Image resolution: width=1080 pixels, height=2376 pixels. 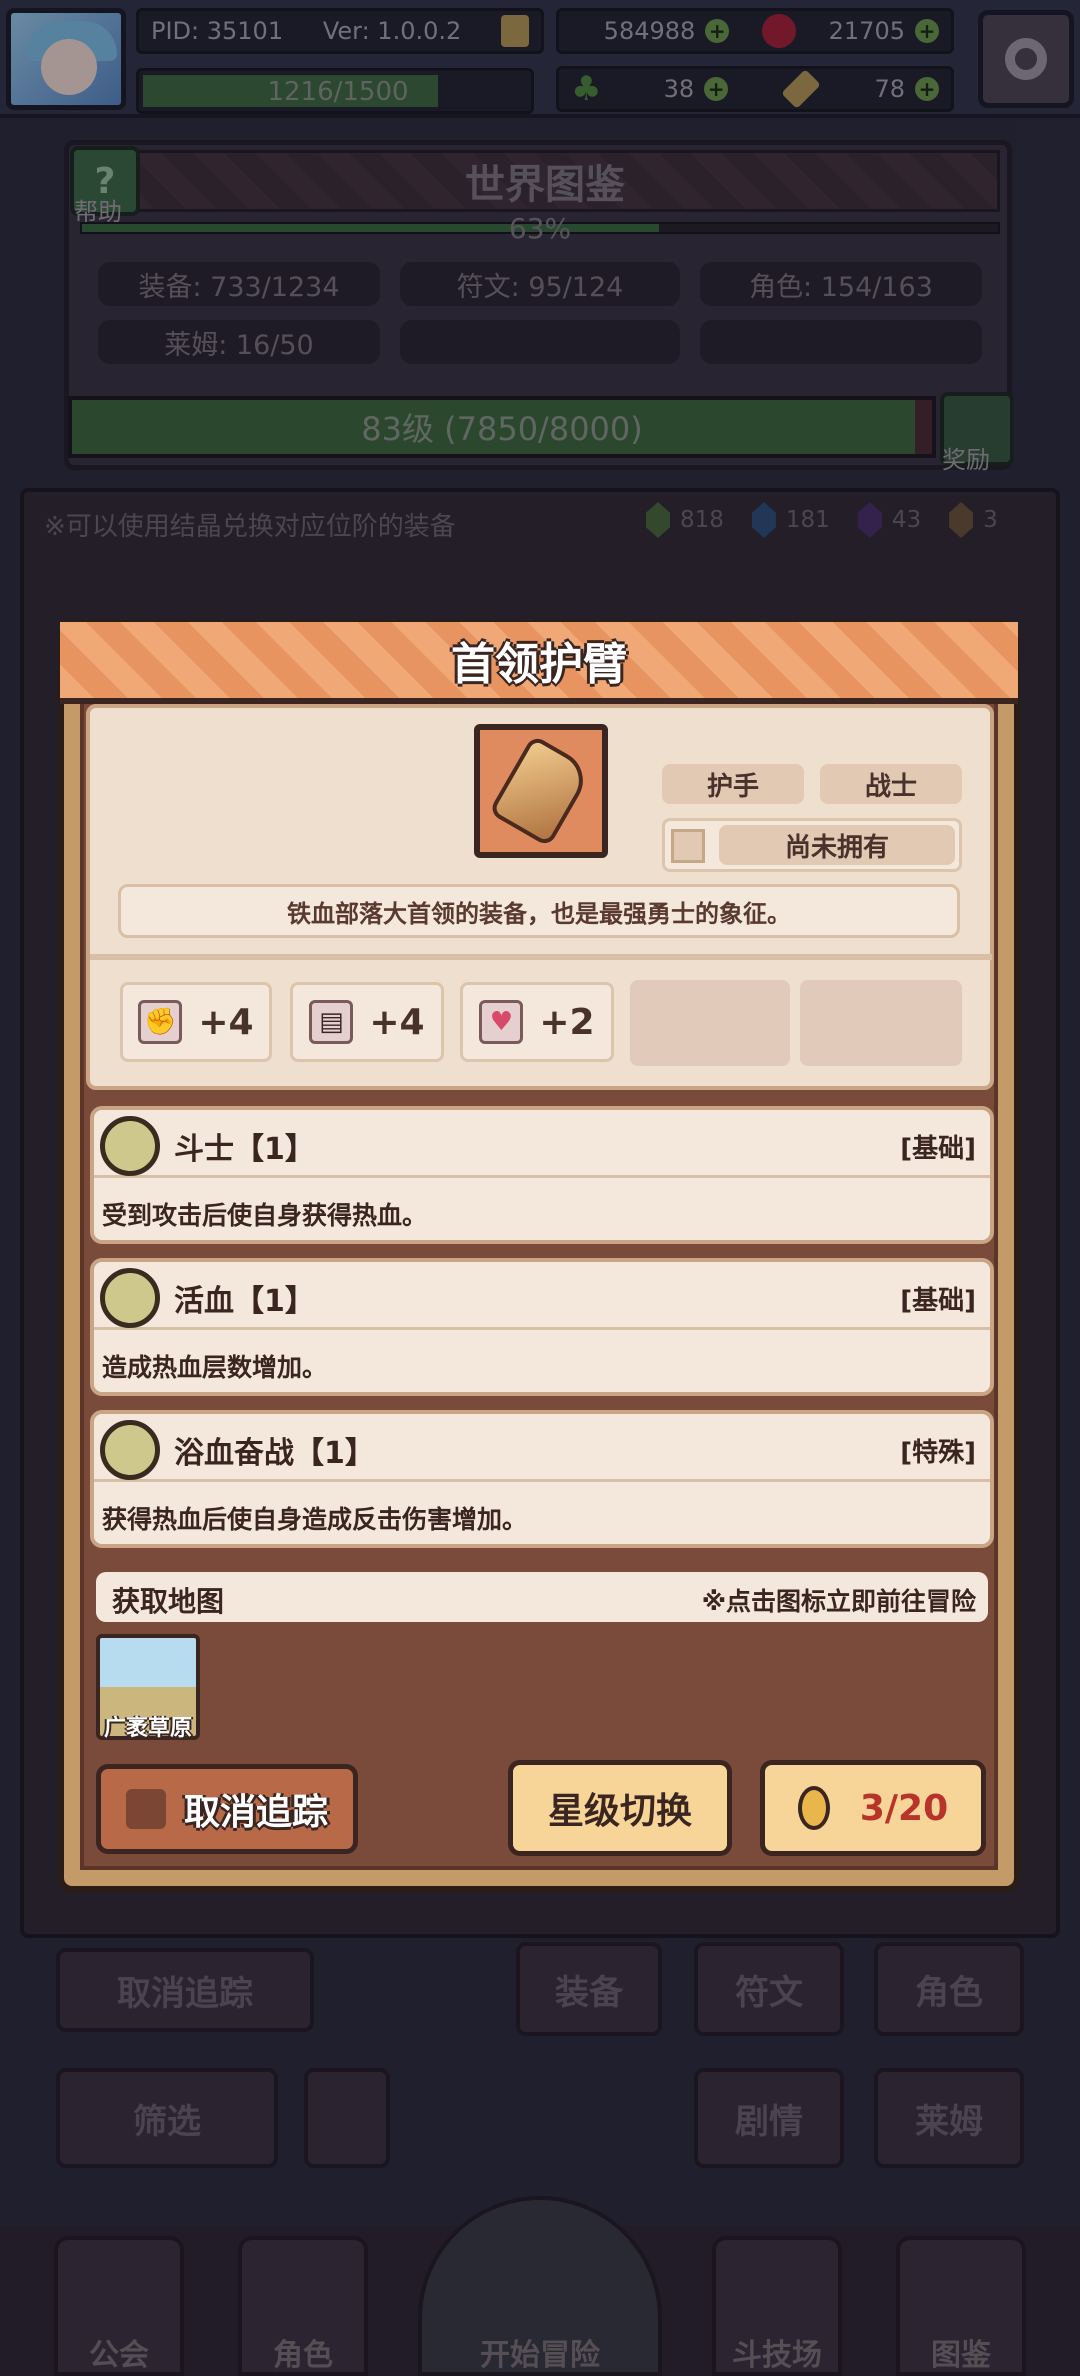 I want to click on attr-value: +2, so click(x=567, y=1022).